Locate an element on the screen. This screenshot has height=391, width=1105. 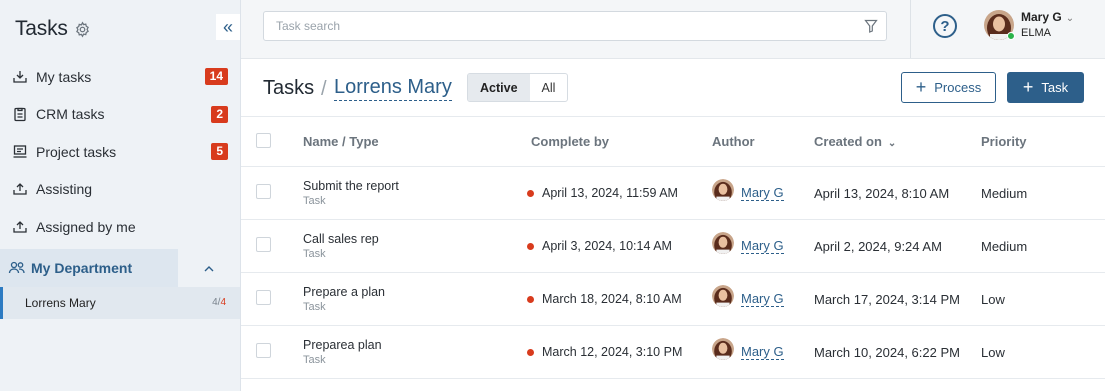
search-box is located at coordinates (575, 26).